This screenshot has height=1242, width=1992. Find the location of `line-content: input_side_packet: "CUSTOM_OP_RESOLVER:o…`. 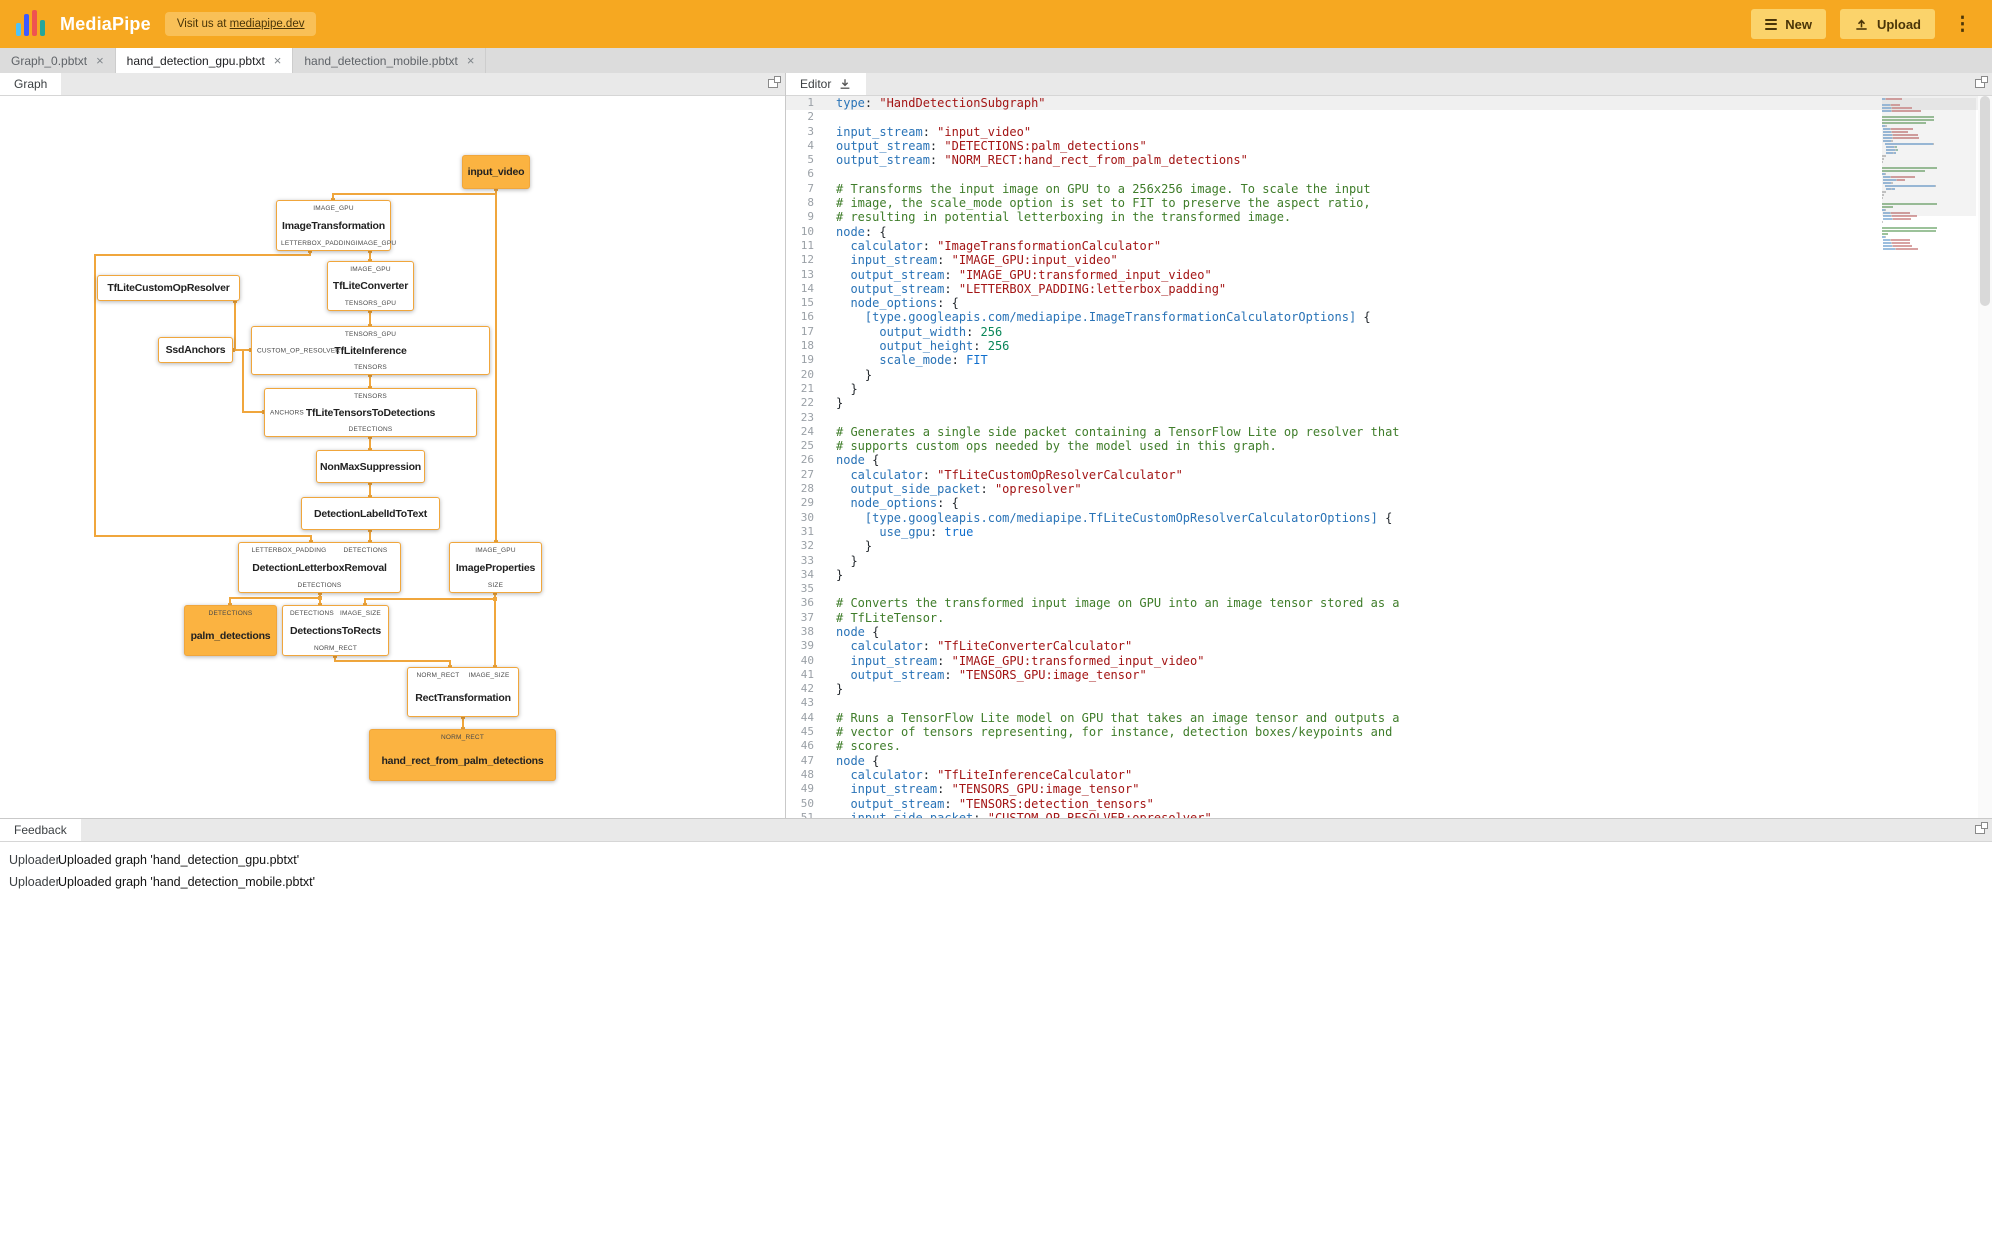

line-content: input_side_packet: "CUSTOM_OP_RESOLVER:o… is located at coordinates (1031, 814).